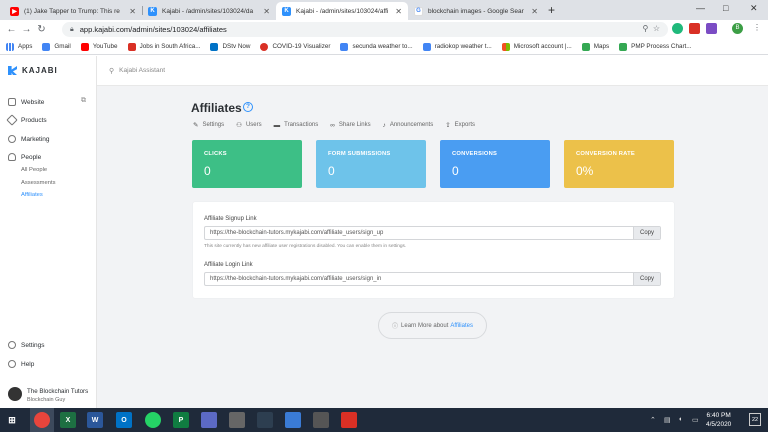 Image resolution: width=768 pixels, height=432 pixels. What do you see at coordinates (321, 420) in the screenshot?
I see `app-icon` at bounding box center [321, 420].